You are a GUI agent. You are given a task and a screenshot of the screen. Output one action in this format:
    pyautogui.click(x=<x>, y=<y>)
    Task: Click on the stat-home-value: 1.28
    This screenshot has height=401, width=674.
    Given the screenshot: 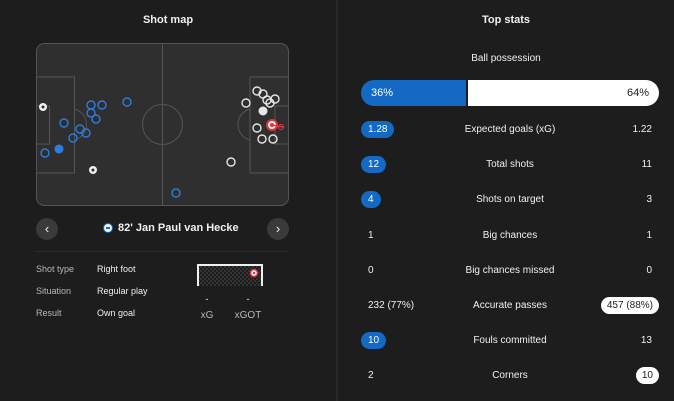 What is the action you would take?
    pyautogui.click(x=378, y=129)
    